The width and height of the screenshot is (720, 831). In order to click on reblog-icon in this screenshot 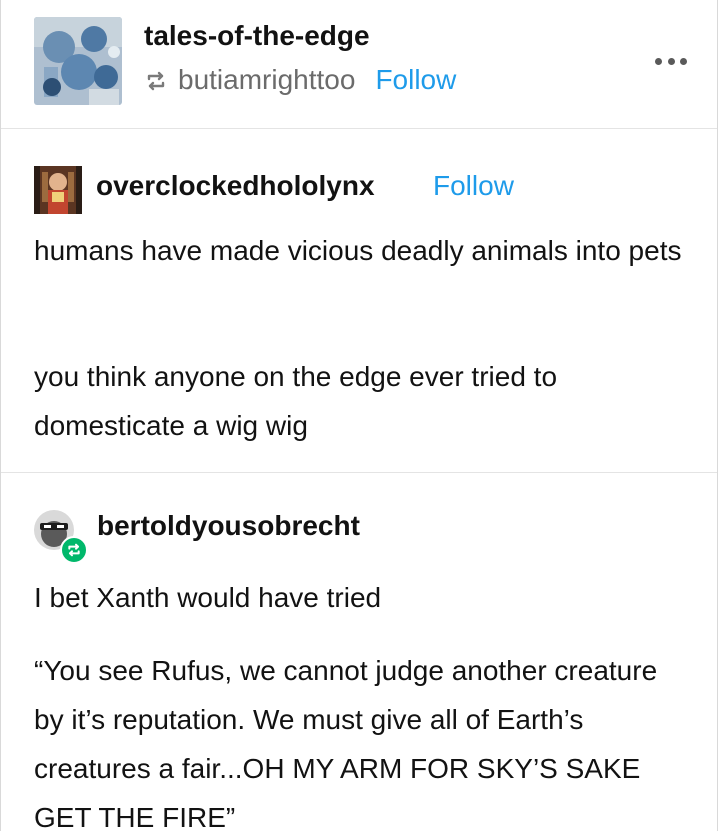, I will do `click(156, 80)`.